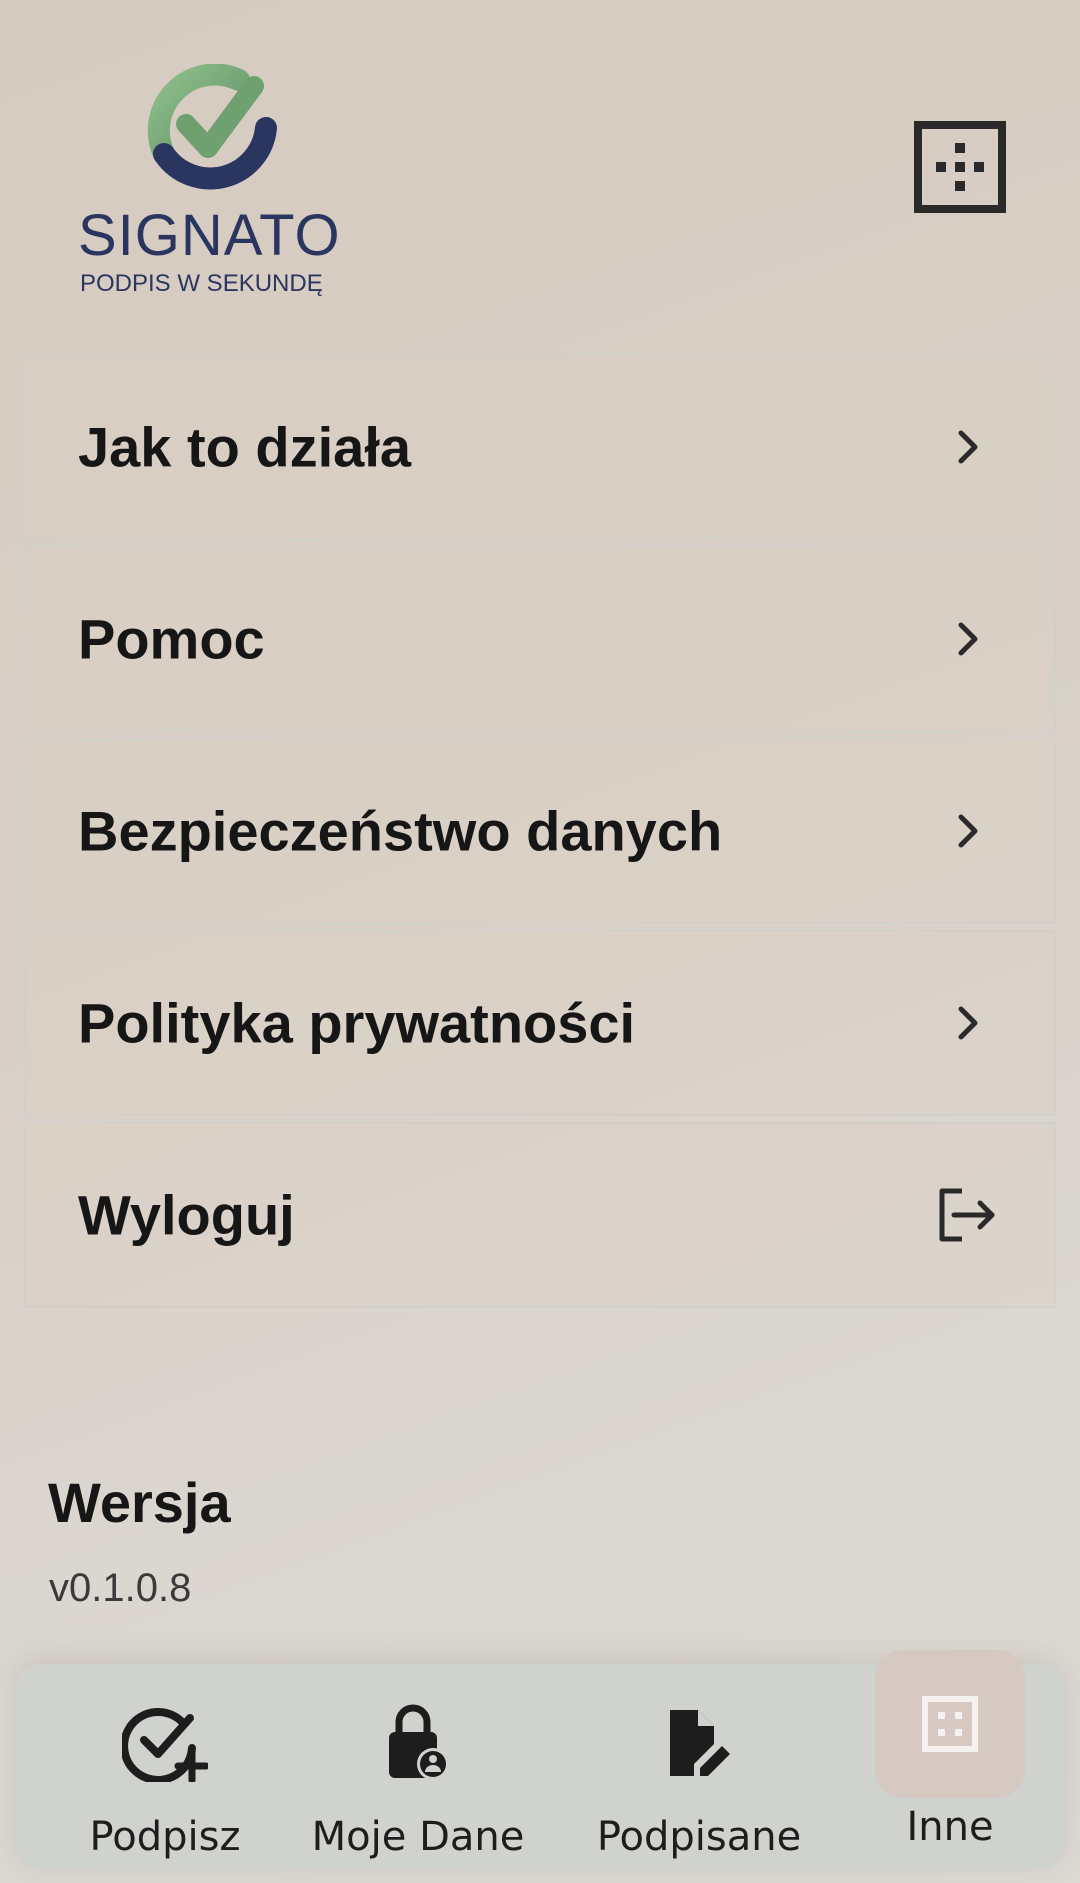 The height and width of the screenshot is (1883, 1080). Describe the element at coordinates (357, 1023) in the screenshot. I see `menu-item-label: Polityka prywatności` at that location.